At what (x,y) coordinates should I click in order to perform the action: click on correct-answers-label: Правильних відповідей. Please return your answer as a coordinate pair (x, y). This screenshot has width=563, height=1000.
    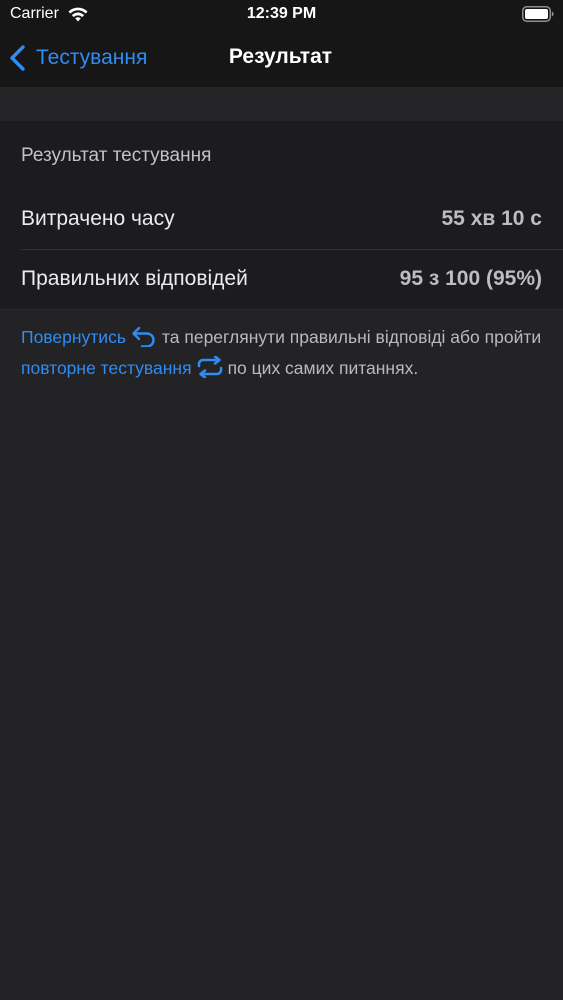
    Looking at the image, I should click on (134, 278).